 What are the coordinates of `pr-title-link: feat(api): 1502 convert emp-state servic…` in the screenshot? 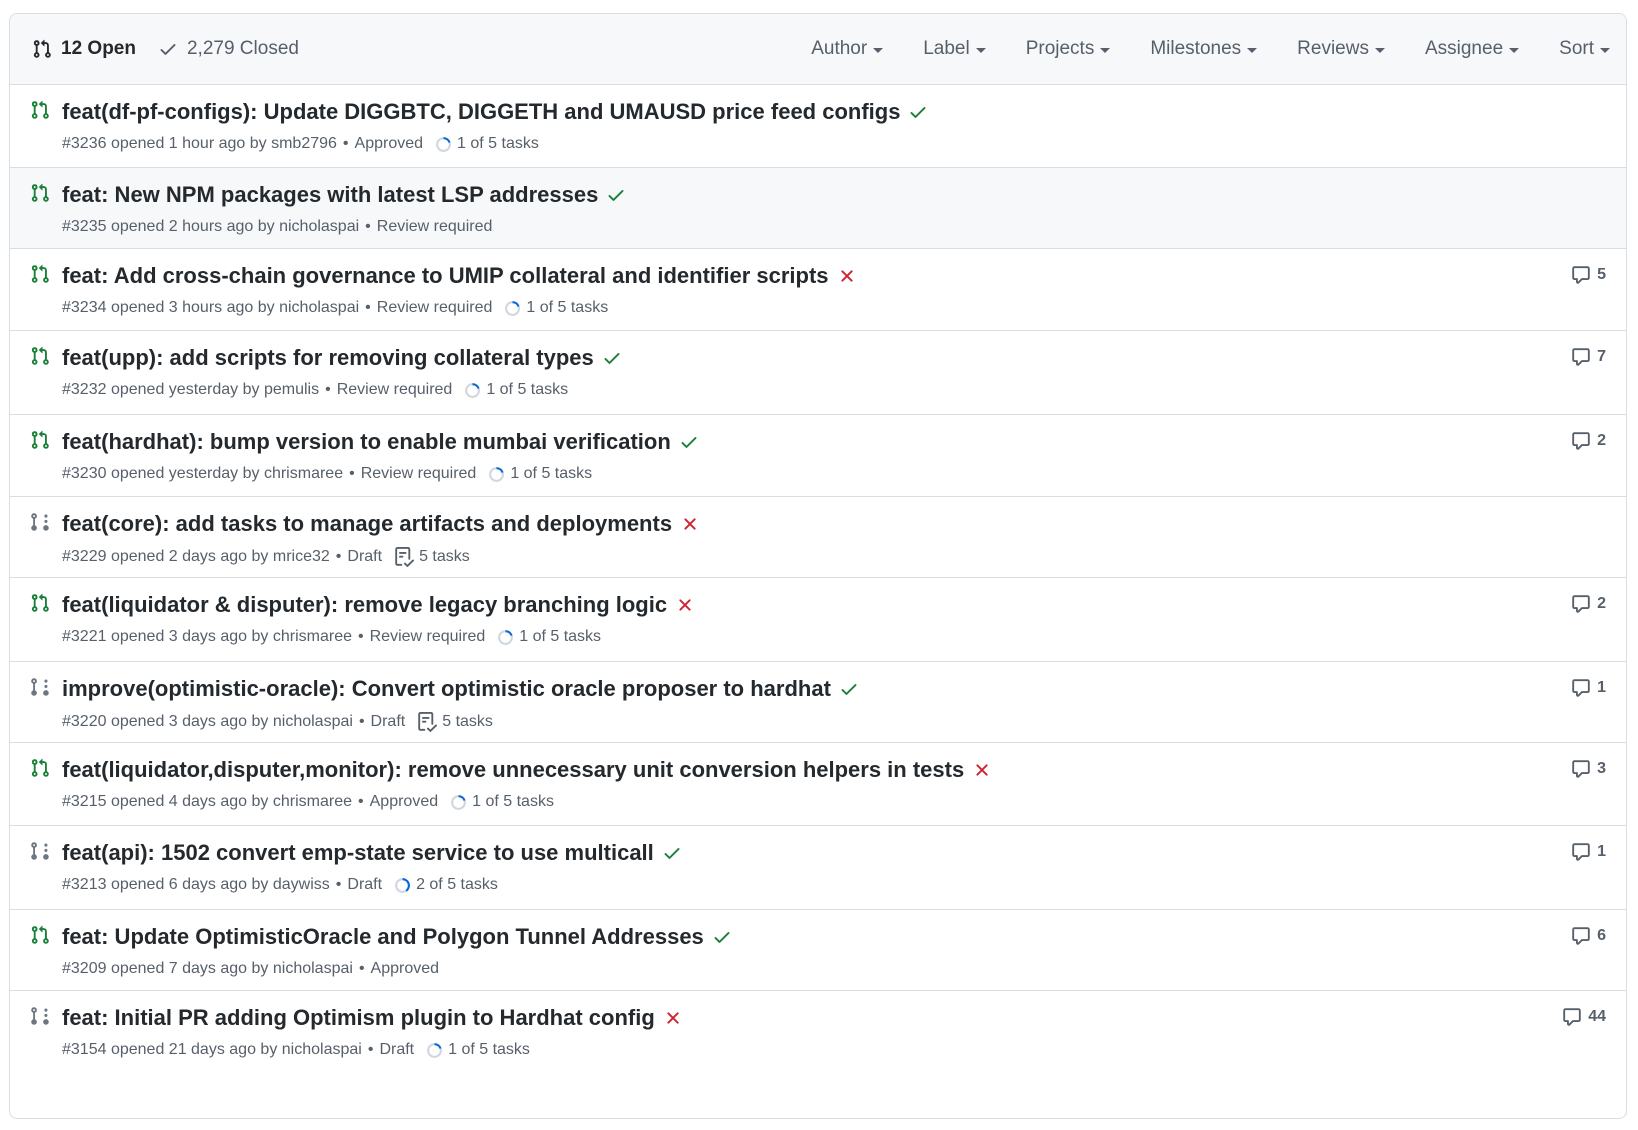 It's located at (358, 853).